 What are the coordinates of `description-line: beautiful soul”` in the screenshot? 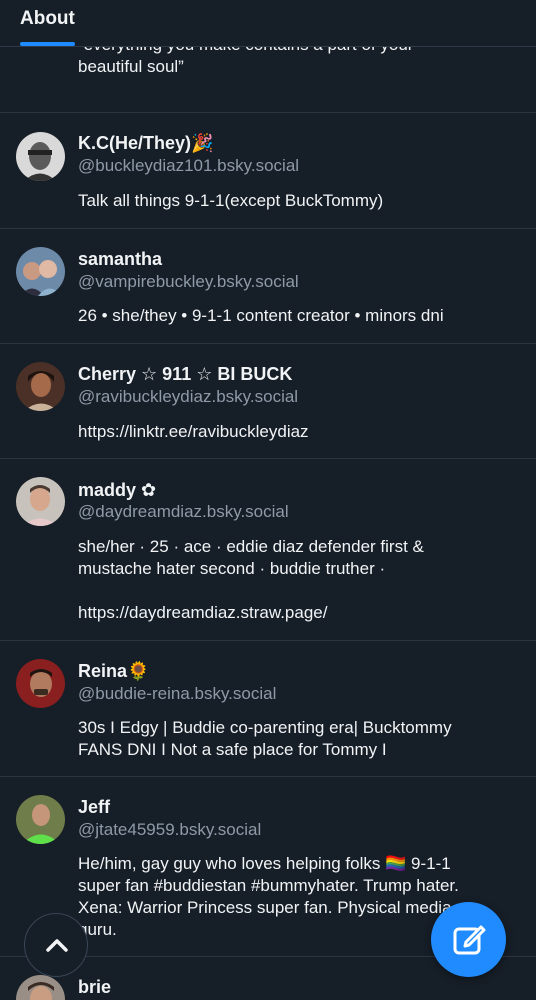 It's located at (131, 66).